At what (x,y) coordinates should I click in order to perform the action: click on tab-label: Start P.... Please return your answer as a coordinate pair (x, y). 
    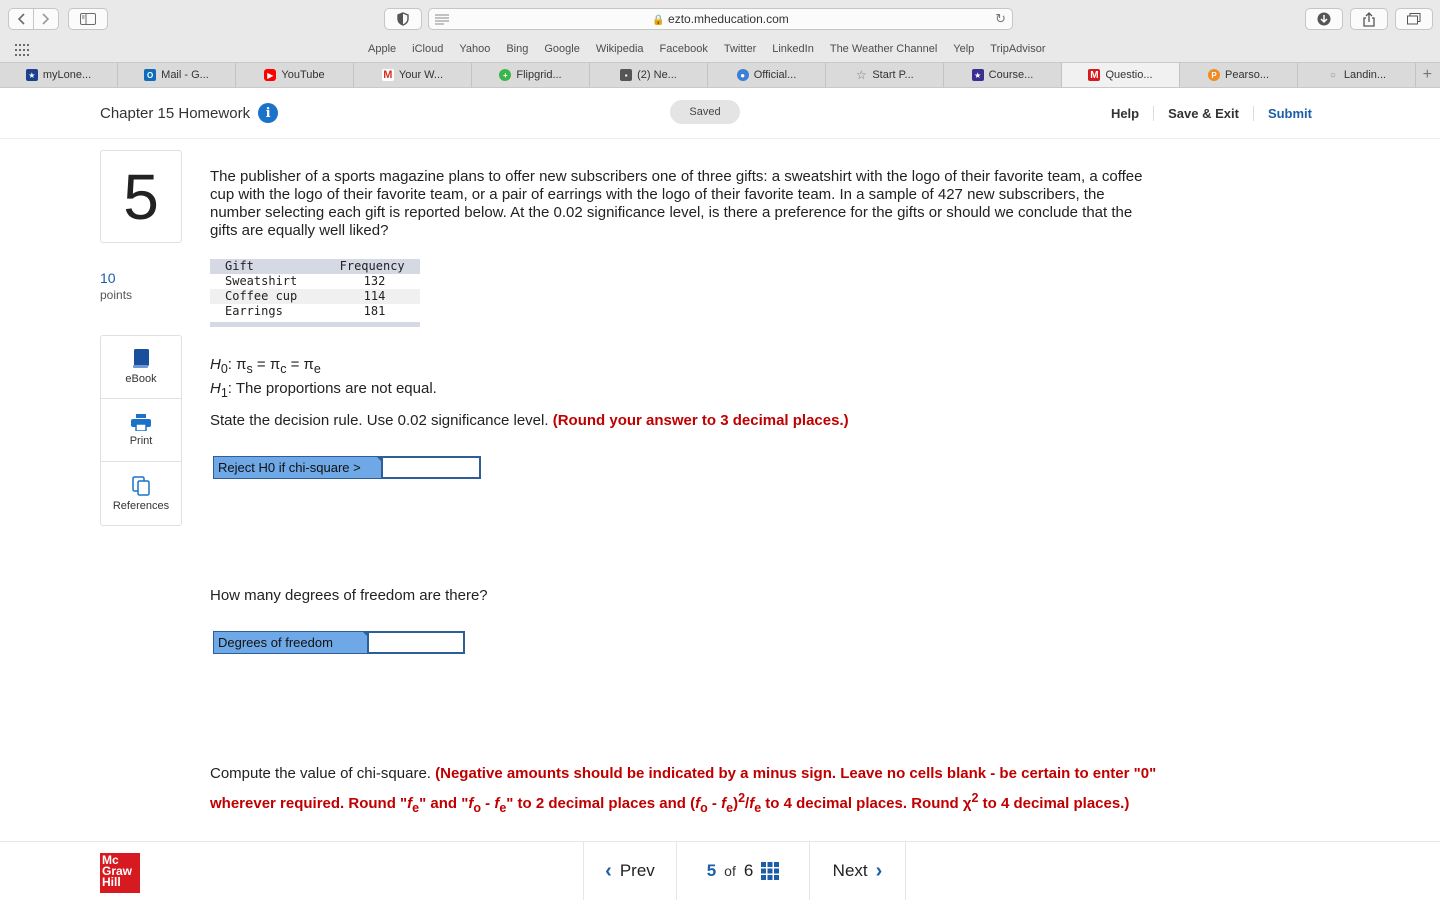
    Looking at the image, I should click on (893, 75).